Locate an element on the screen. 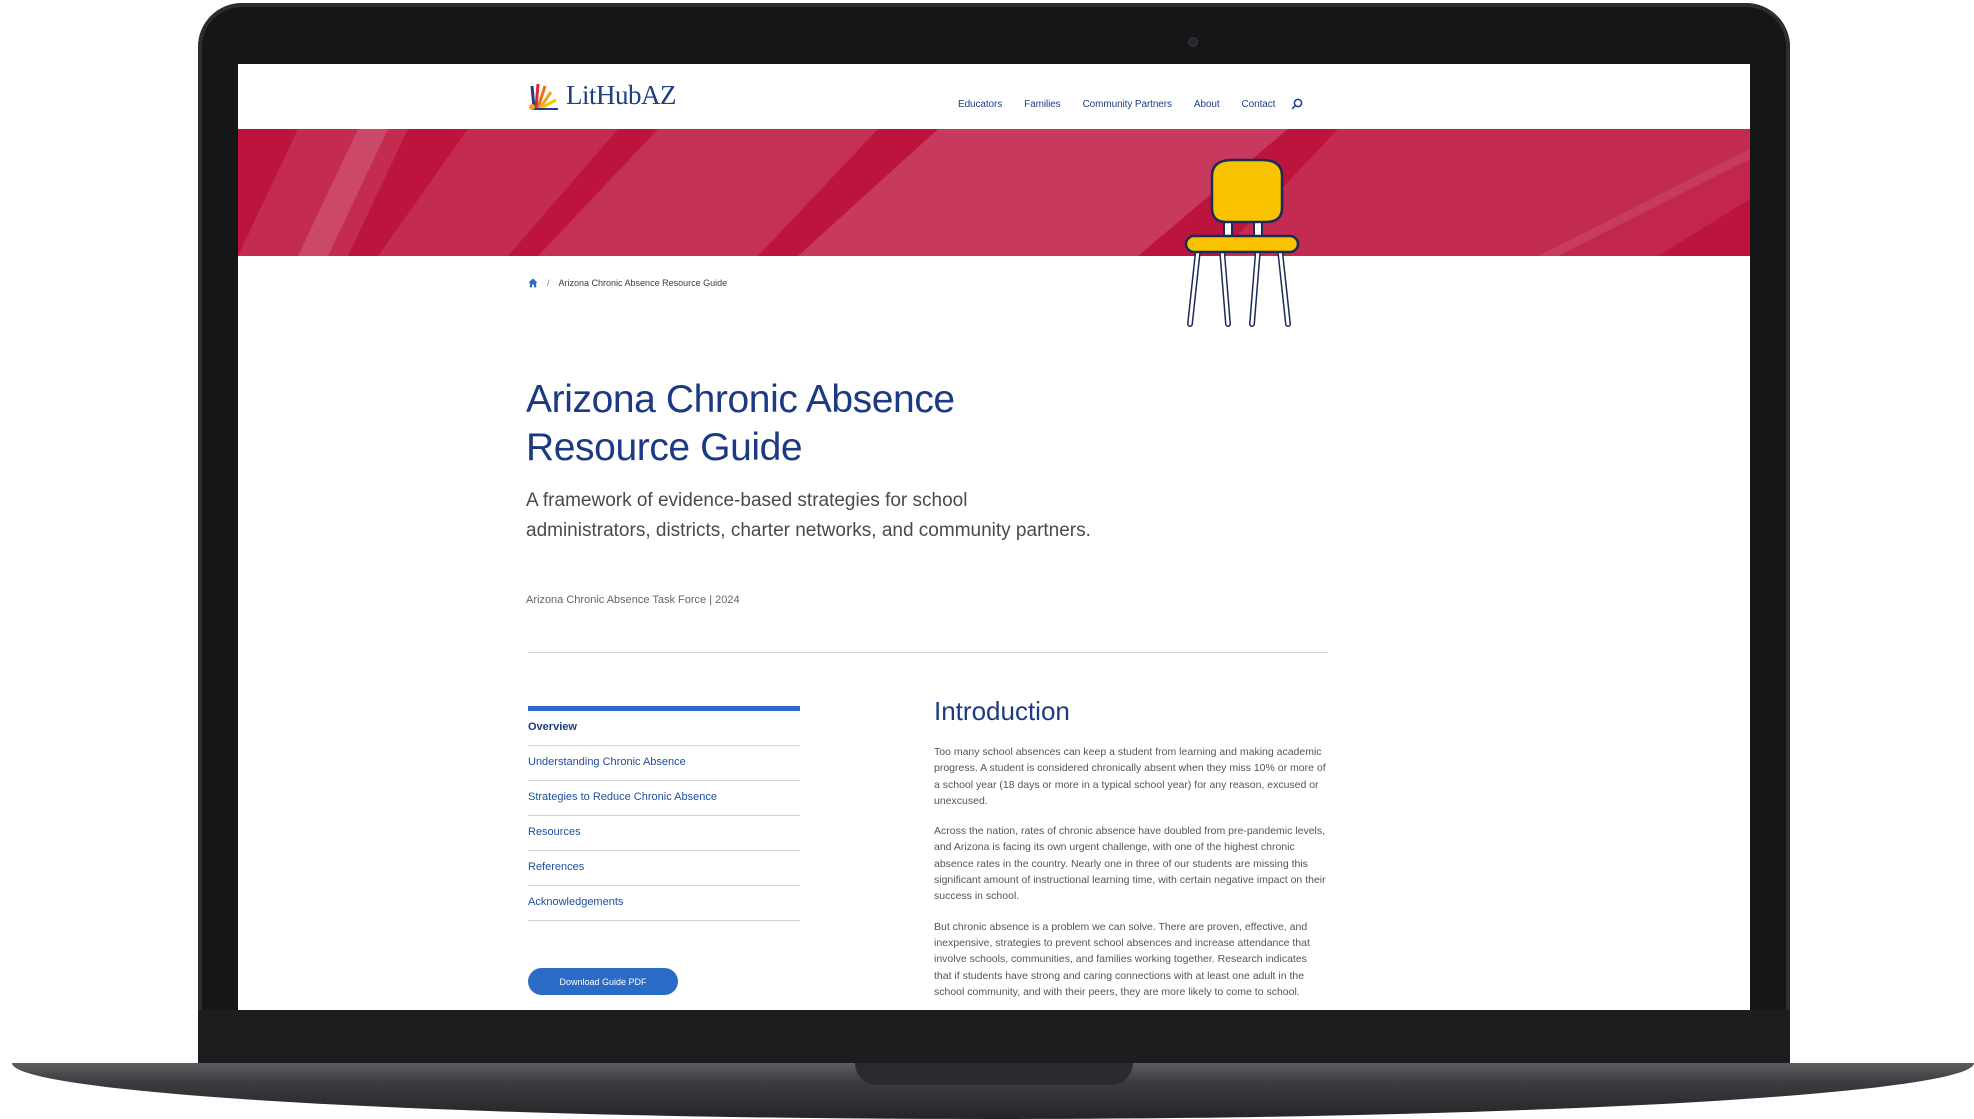 The image size is (1974, 1119). breadcrumb-current: Arizona Chronic Absence Resource Guide is located at coordinates (643, 283).